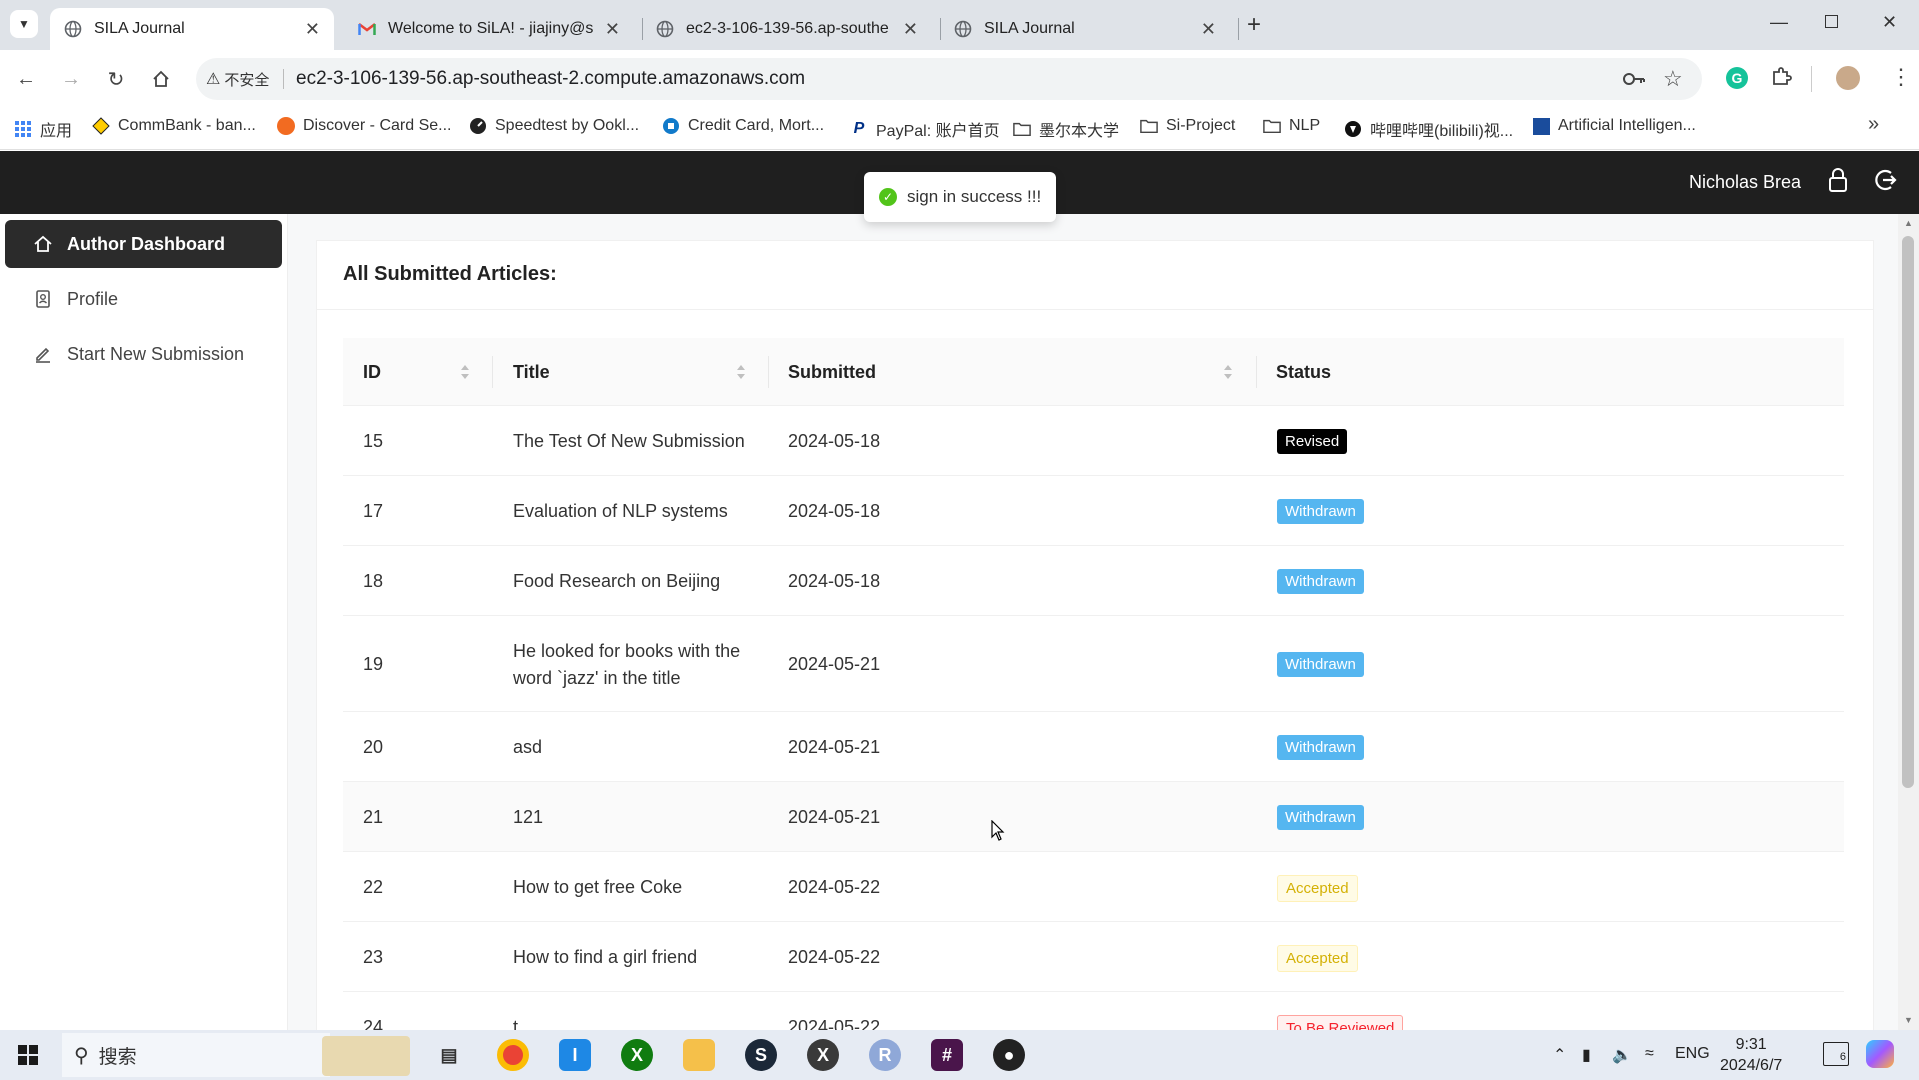 This screenshot has height=1080, width=1919. What do you see at coordinates (1745, 182) in the screenshot?
I see `user-name: Nicholas Brea` at bounding box center [1745, 182].